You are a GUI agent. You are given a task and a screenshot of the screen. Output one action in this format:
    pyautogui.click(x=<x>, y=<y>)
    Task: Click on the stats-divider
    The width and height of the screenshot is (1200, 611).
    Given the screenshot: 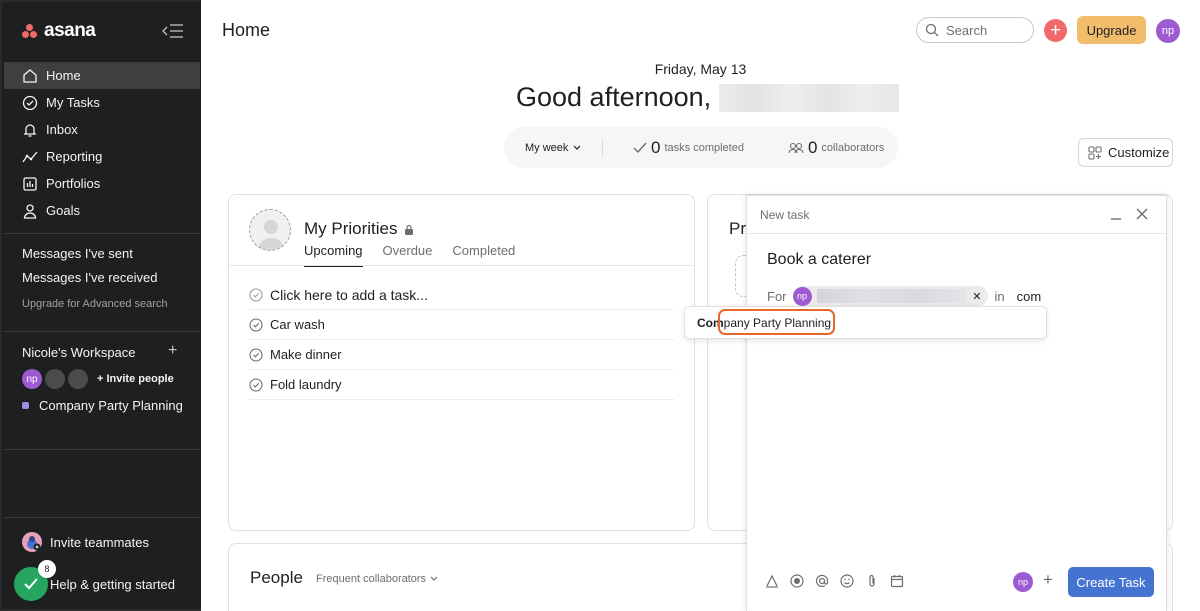 What is the action you would take?
    pyautogui.click(x=602, y=147)
    